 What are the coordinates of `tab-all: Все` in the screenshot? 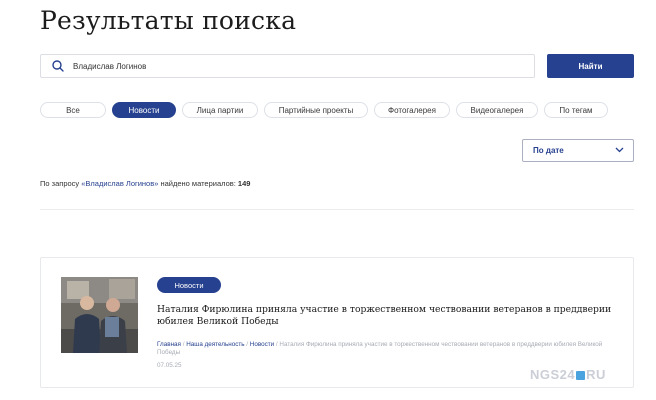 It's located at (73, 110).